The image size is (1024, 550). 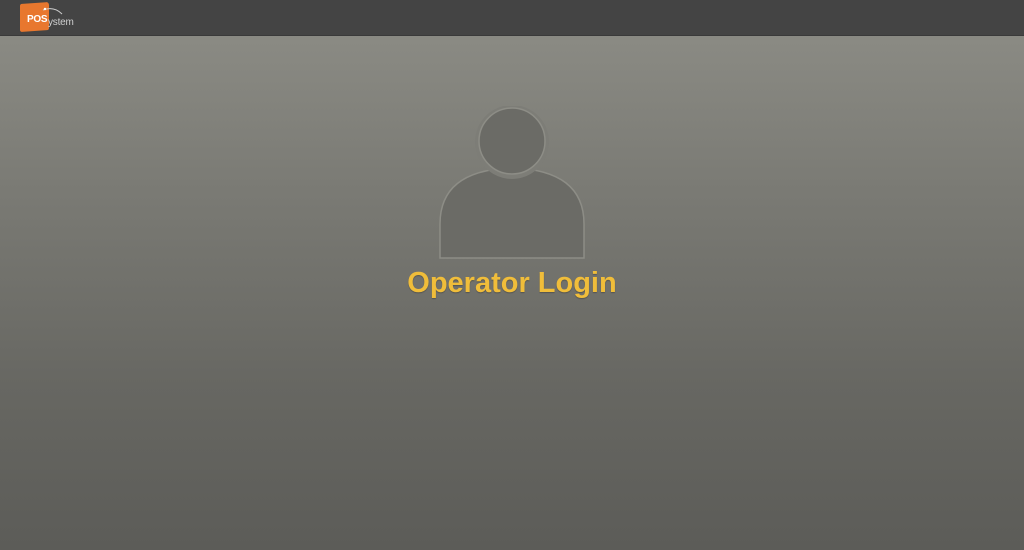 I want to click on top-bar: POS ystem, so click(x=512, y=18).